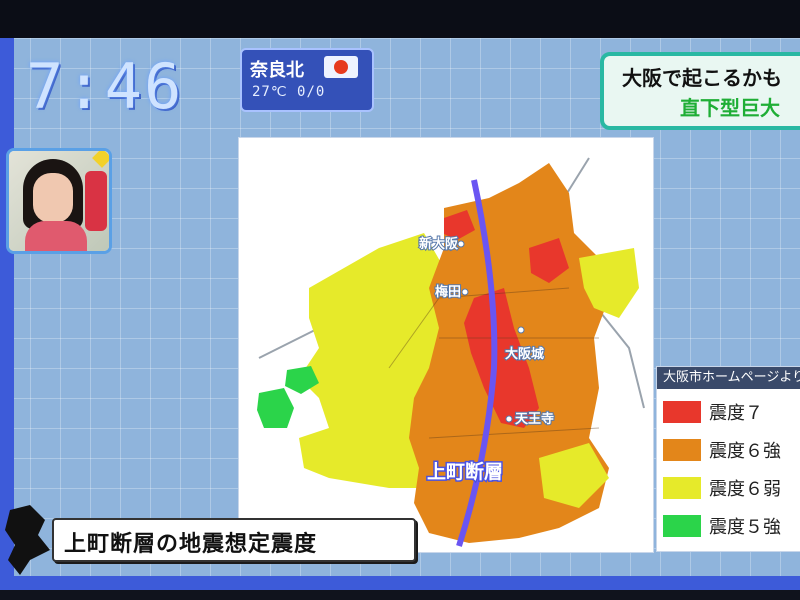 The width and height of the screenshot is (800, 600). What do you see at coordinates (524, 354) in the screenshot?
I see `station-label: 大阪城` at bounding box center [524, 354].